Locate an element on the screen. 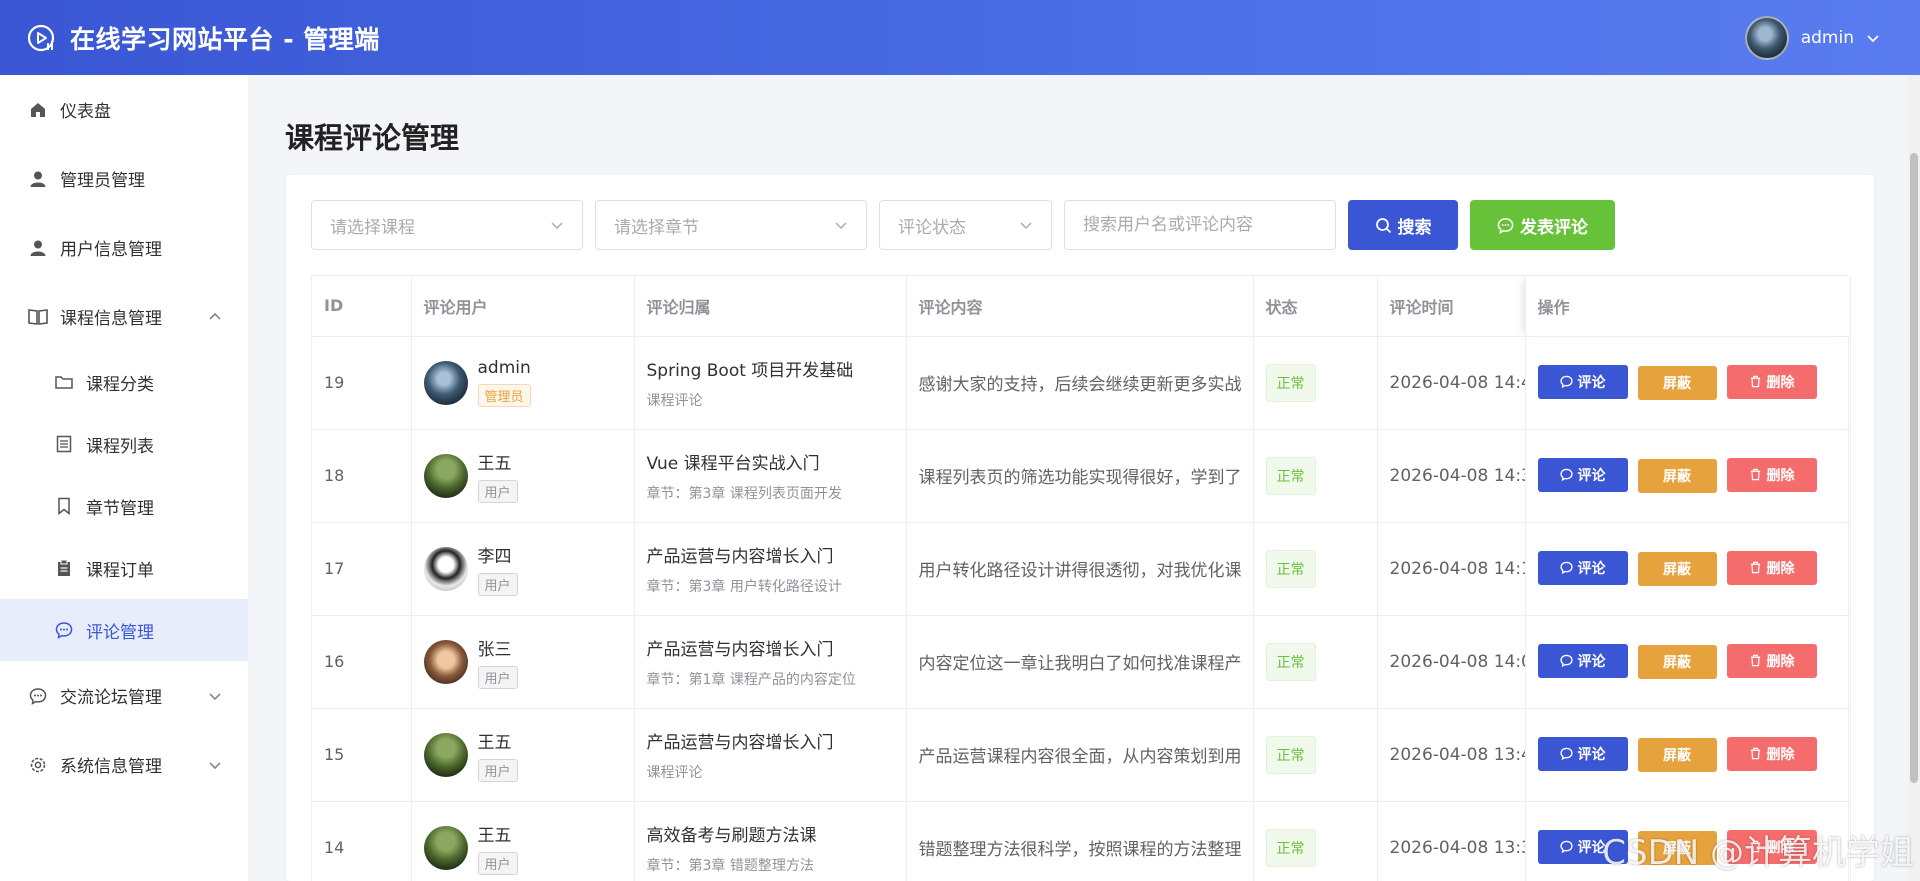 The height and width of the screenshot is (881, 1920). content-cell: 内容定位这一章让我明白了如何找准课程产 is located at coordinates (1080, 662).